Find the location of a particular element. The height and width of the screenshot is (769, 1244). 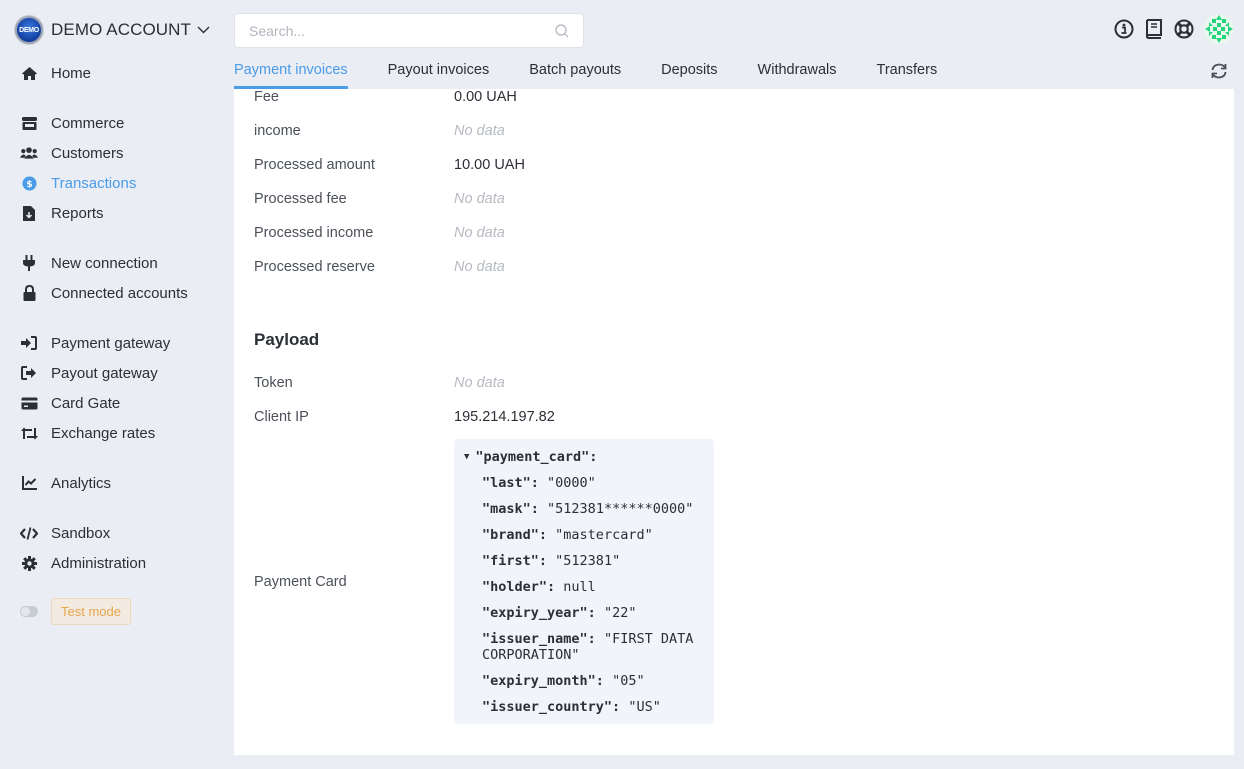

chevron-down-icon is located at coordinates (204, 30).